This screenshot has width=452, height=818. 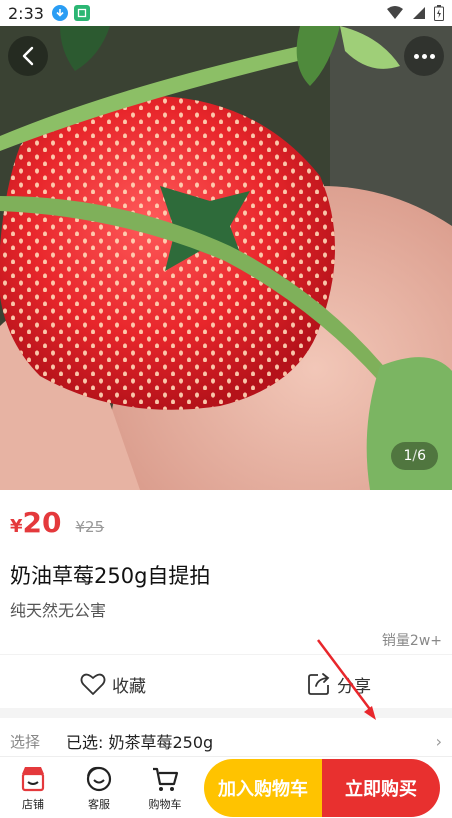 I want to click on pager-total: 6, so click(x=421, y=456).